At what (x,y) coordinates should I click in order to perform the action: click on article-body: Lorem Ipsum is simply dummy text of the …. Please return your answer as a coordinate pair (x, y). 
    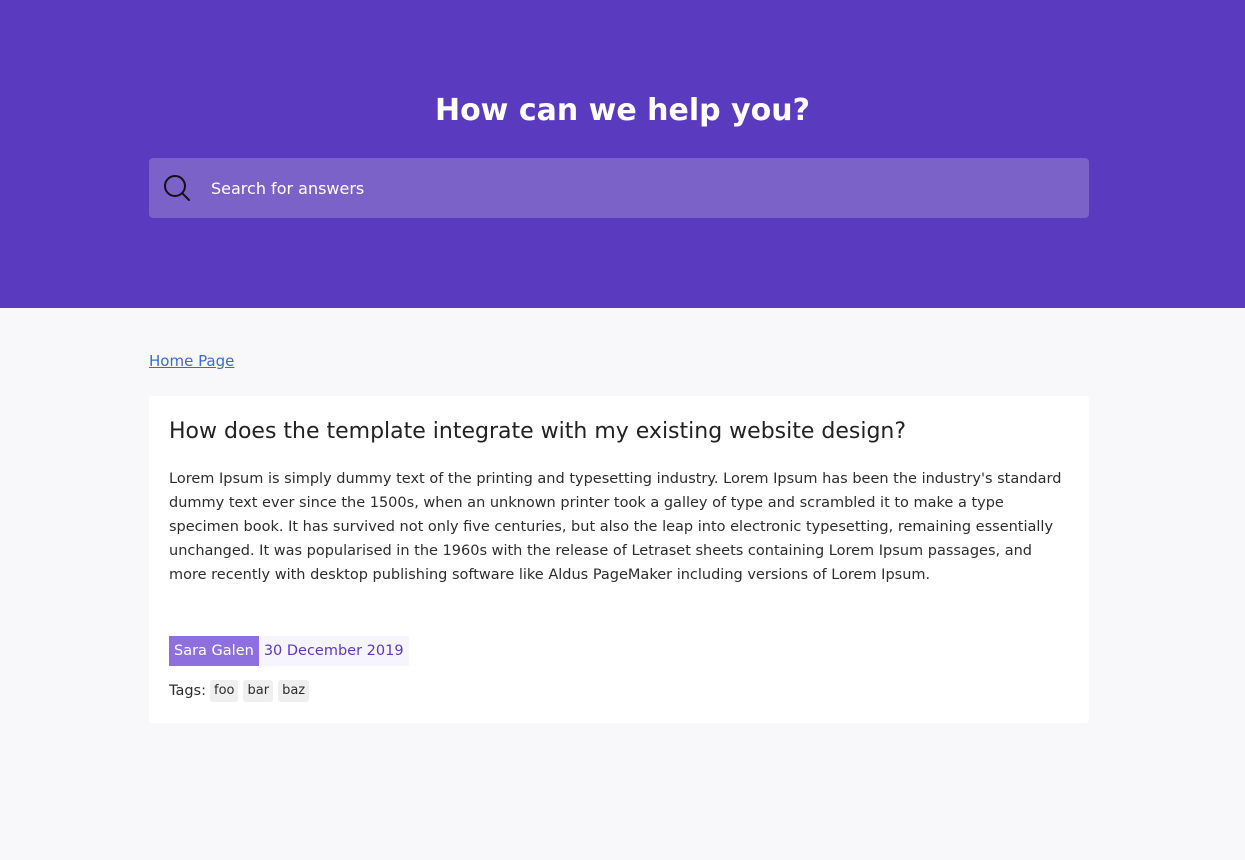
    Looking at the image, I should click on (615, 527).